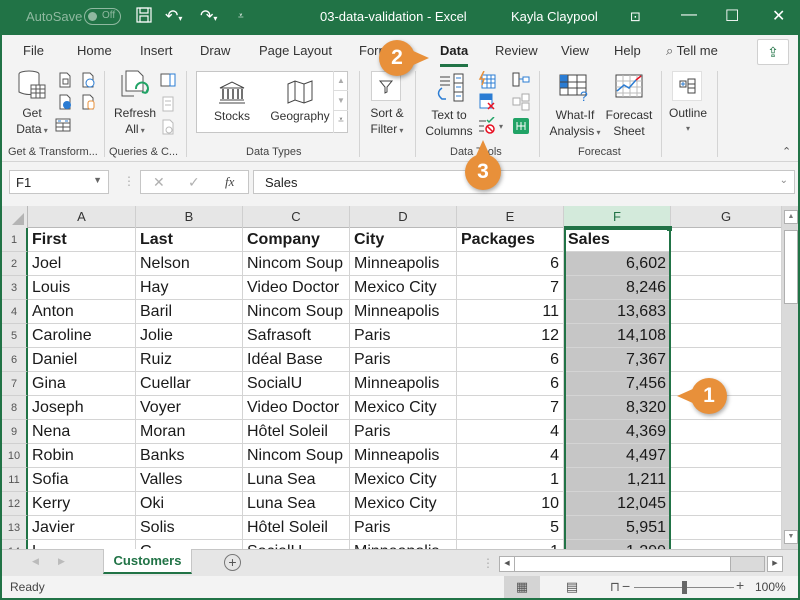 The width and height of the screenshot is (800, 600). Describe the element at coordinates (15, 360) in the screenshot. I see `row-header-6: 6` at that location.